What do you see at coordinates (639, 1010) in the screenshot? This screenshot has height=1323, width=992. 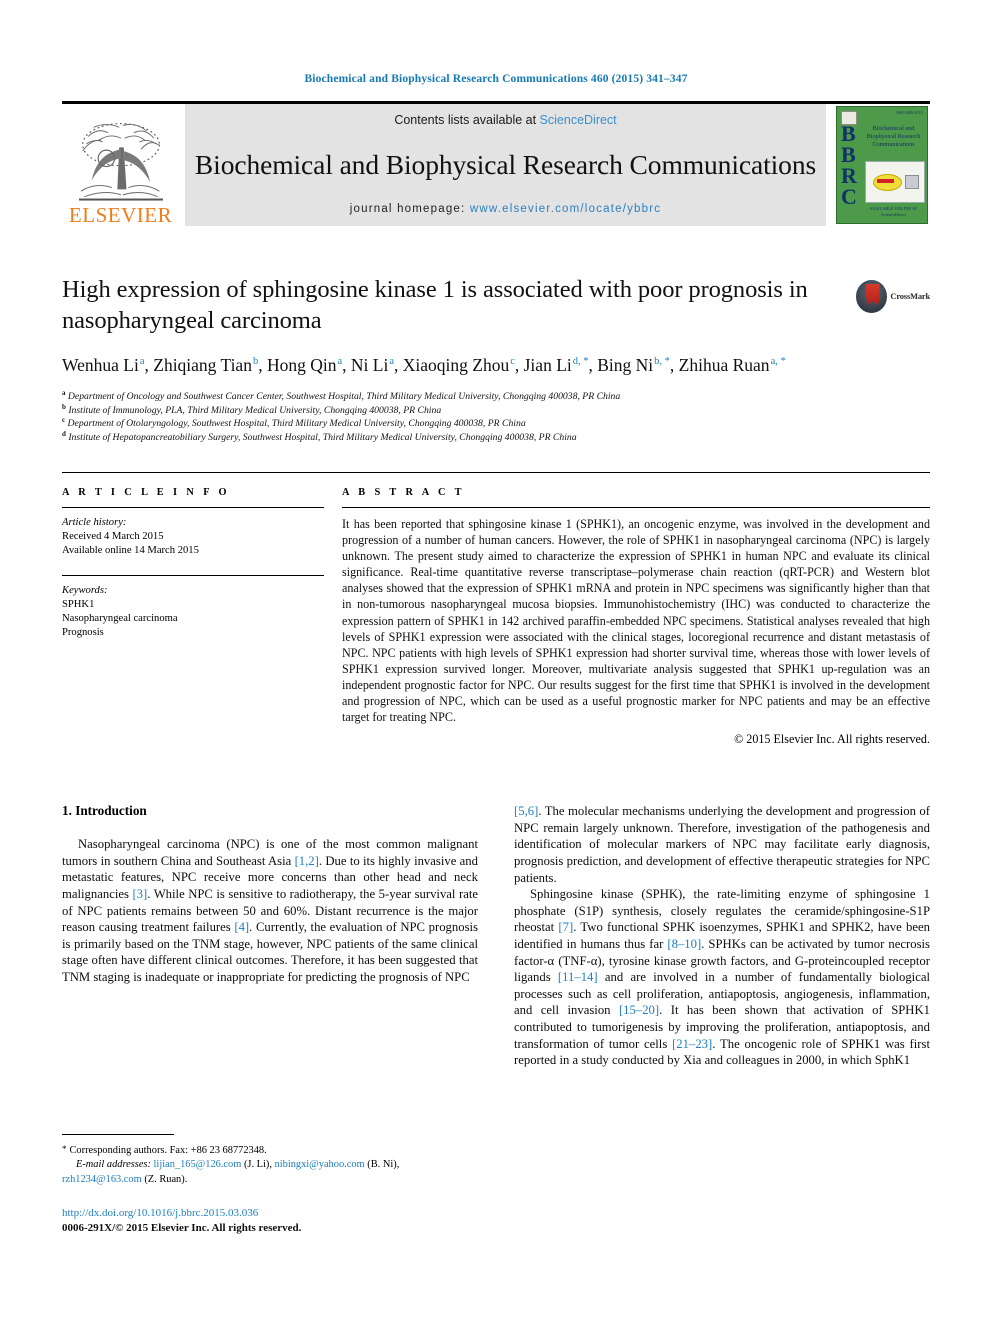 I see `citation-ref: [15–20]` at bounding box center [639, 1010].